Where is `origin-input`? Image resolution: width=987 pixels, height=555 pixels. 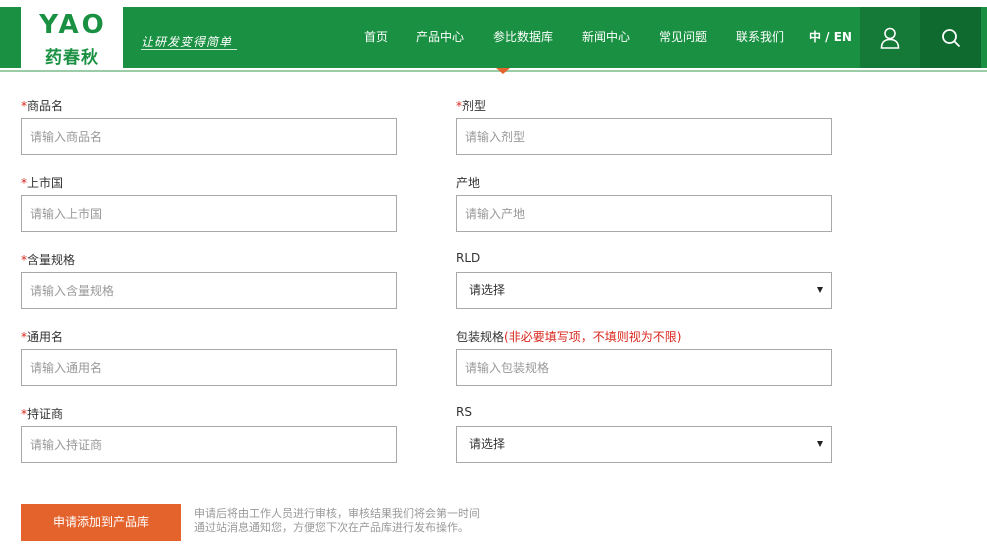 origin-input is located at coordinates (644, 213).